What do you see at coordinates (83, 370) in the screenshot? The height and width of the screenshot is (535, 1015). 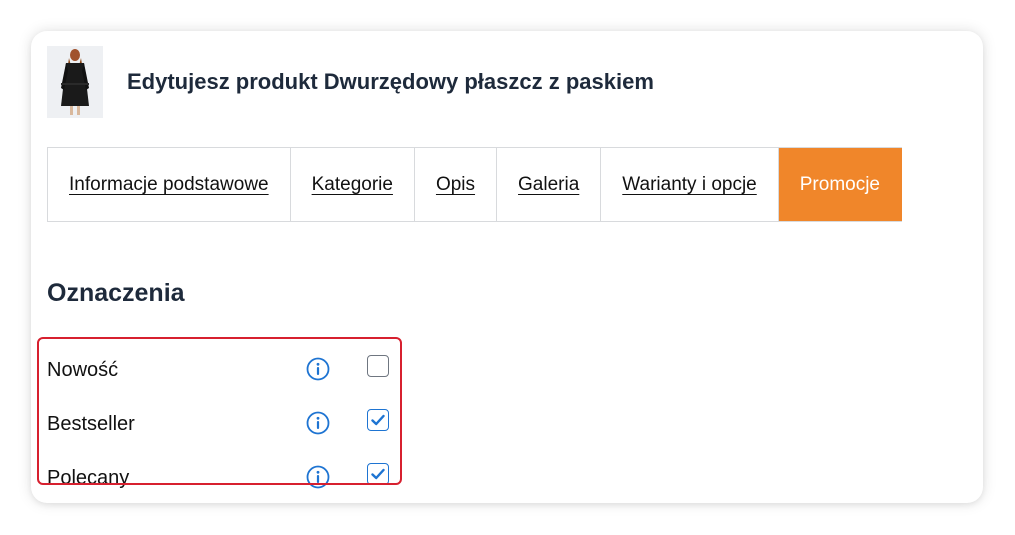 I see `flag-label: Nowość` at bounding box center [83, 370].